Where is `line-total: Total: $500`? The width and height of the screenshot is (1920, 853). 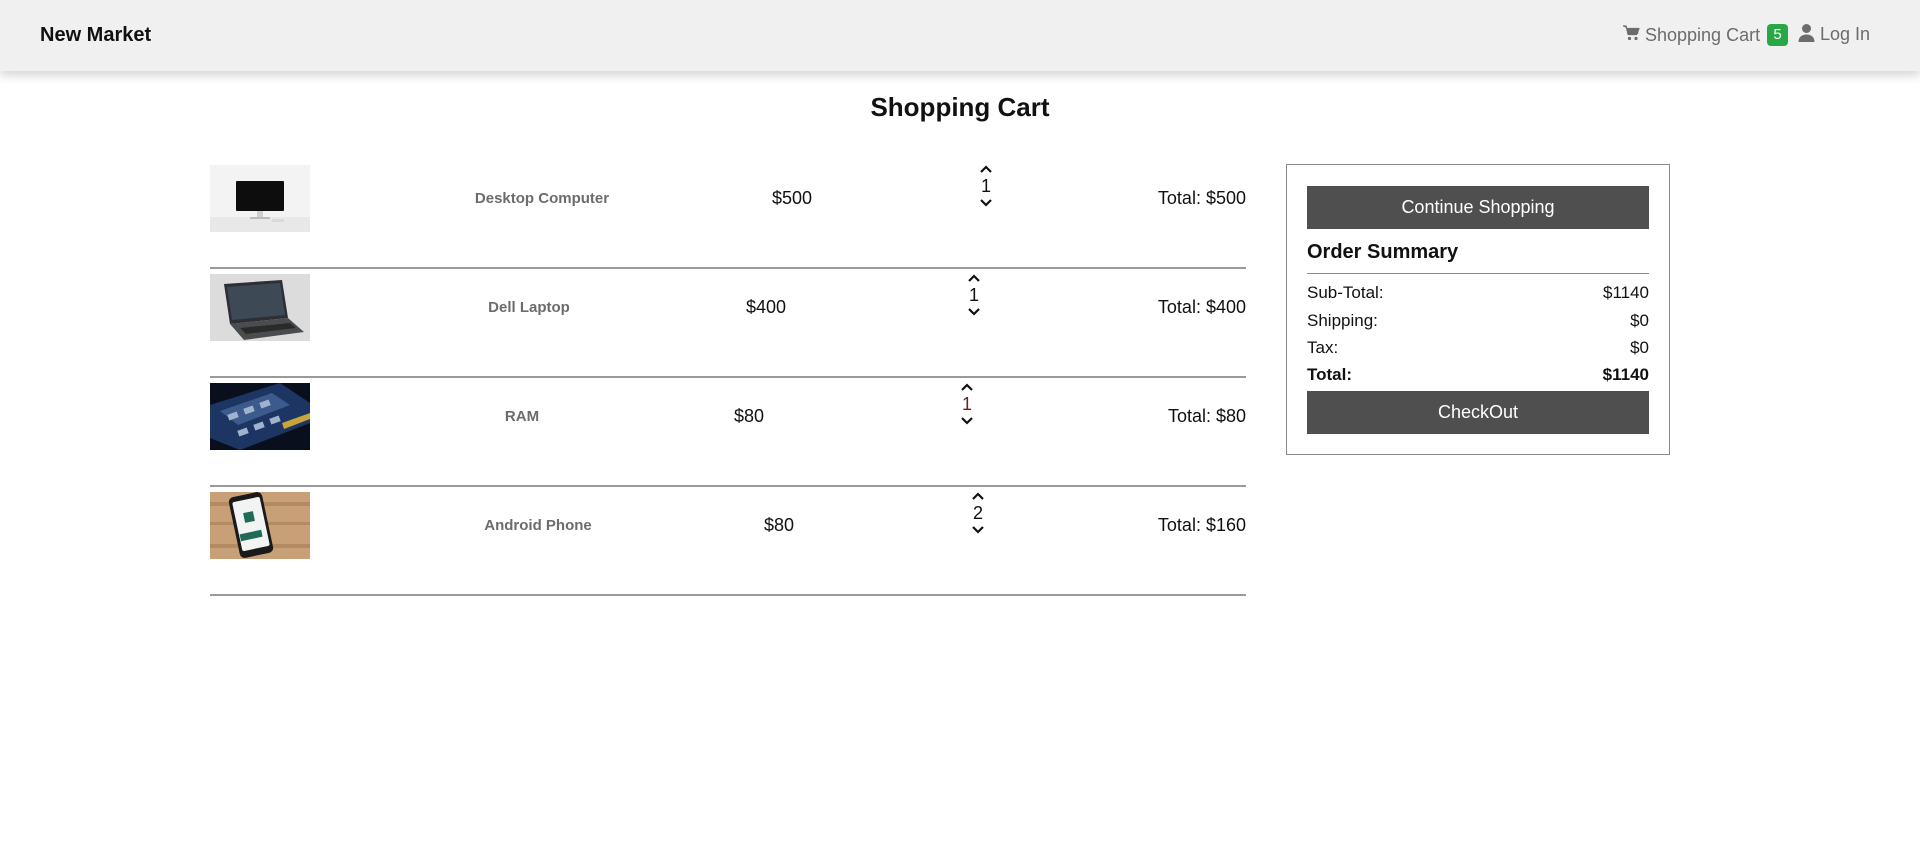 line-total: Total: $500 is located at coordinates (1201, 198).